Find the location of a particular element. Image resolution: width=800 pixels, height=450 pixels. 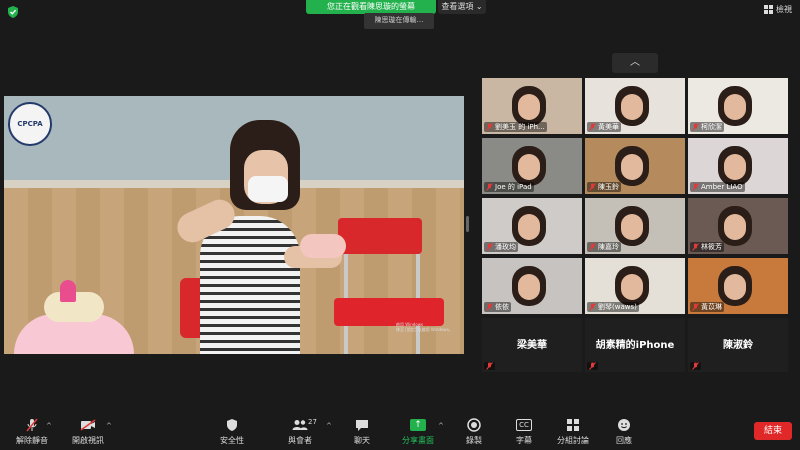

chevron-down-icon: ⌄ is located at coordinates (479, 6).